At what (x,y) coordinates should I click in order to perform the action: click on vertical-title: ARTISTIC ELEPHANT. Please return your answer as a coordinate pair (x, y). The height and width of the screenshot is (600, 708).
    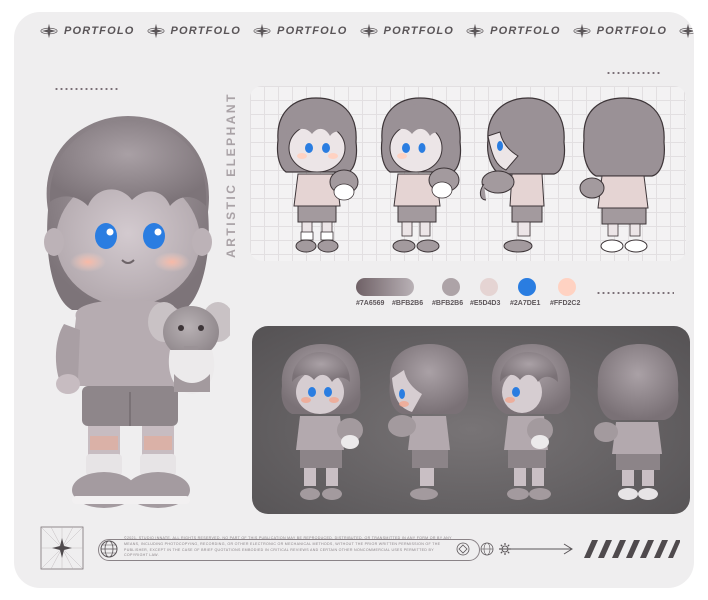
    Looking at the image, I should click on (231, 175).